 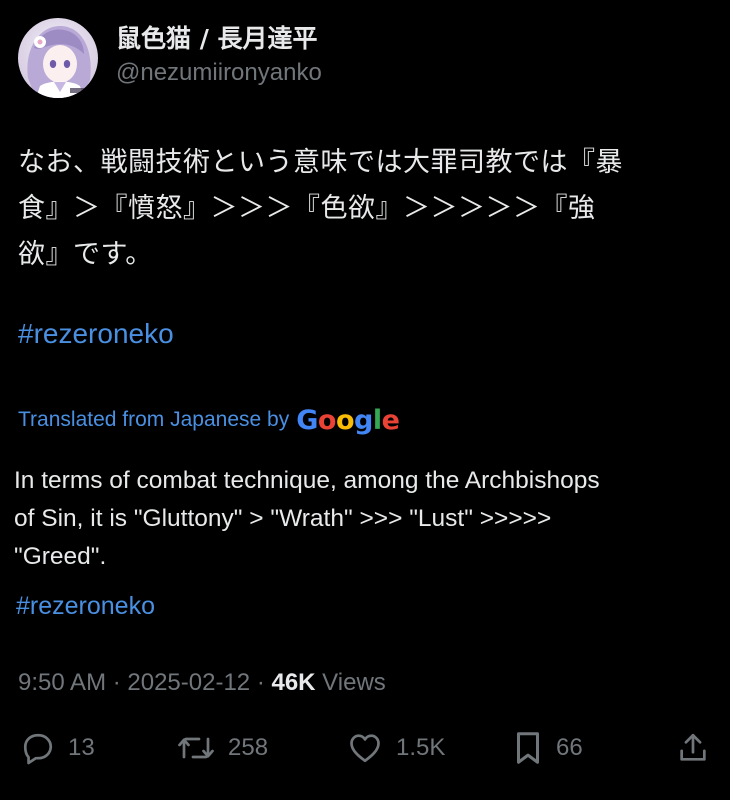 I want to click on retweet-button: 258, so click(x=222, y=748).